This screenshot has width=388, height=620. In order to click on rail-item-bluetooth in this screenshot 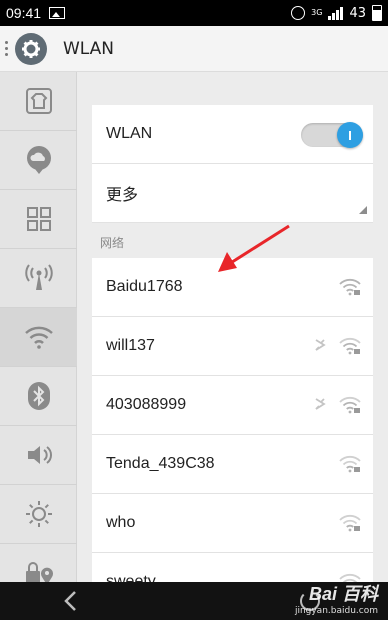, I will do `click(38, 396)`.